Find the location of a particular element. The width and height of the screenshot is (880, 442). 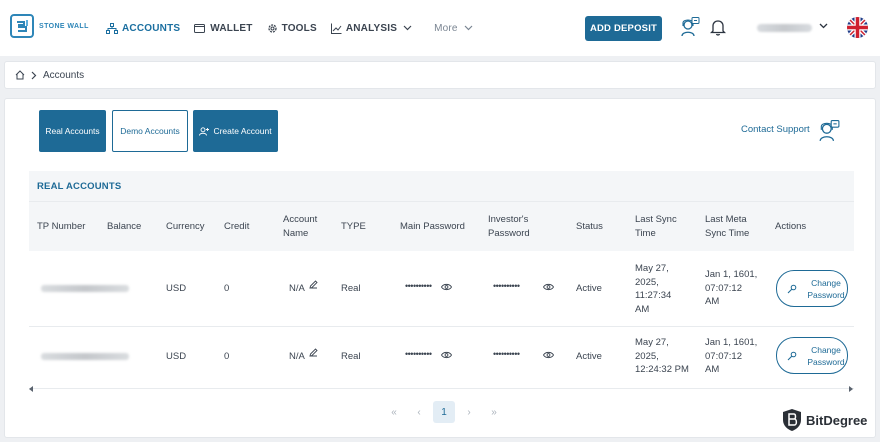

stone-wall-logo: STONE WALL is located at coordinates (49, 26).